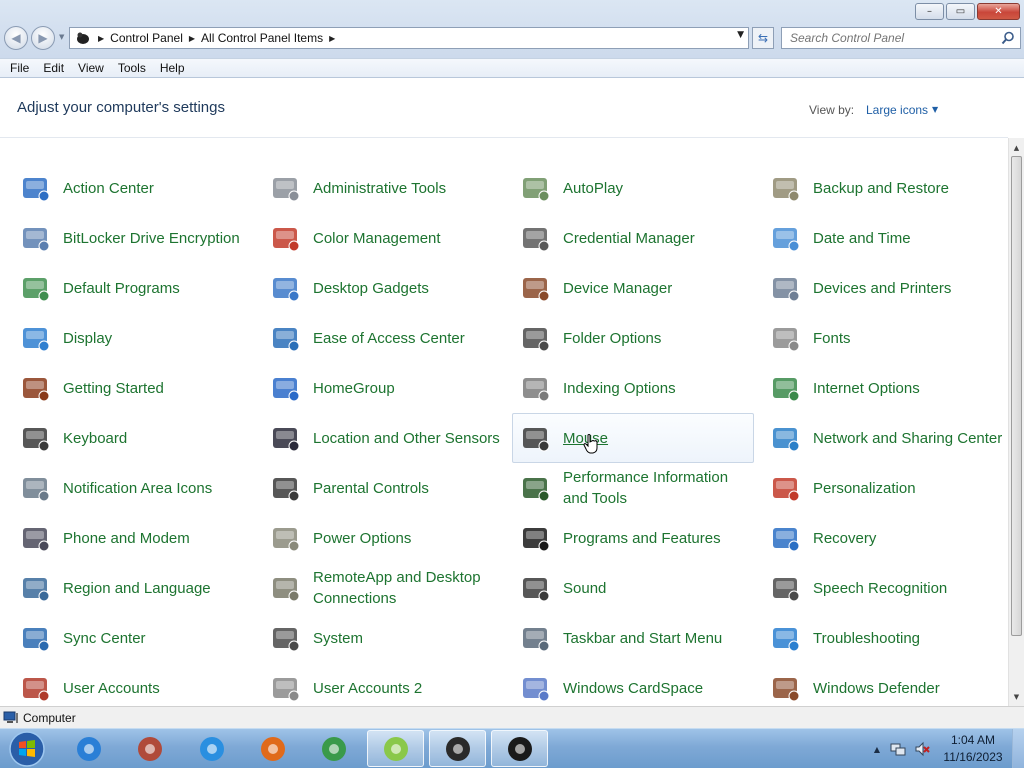 Image resolution: width=1024 pixels, height=768 pixels. What do you see at coordinates (211, 748) in the screenshot?
I see `taskbar-button-itunes` at bounding box center [211, 748].